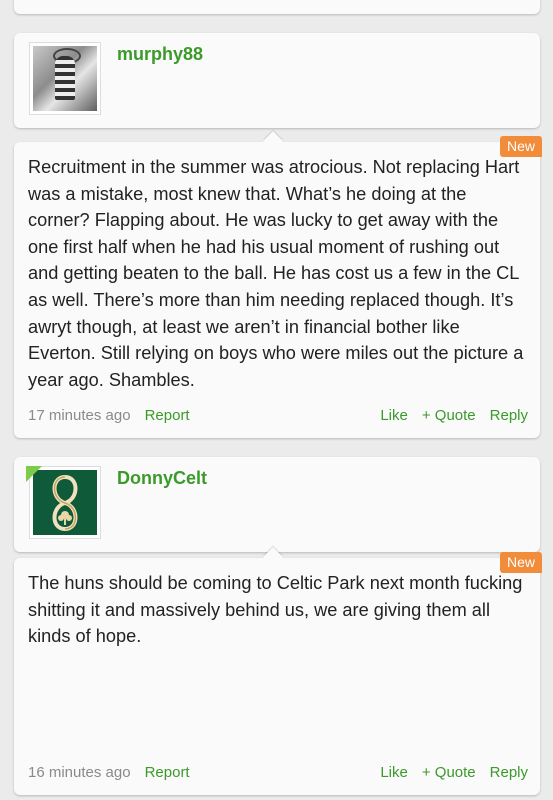 Image resolution: width=553 pixels, height=800 pixels. I want to click on post-footer: 17 minutes ago Report Like + Quote Reply, so click(278, 415).